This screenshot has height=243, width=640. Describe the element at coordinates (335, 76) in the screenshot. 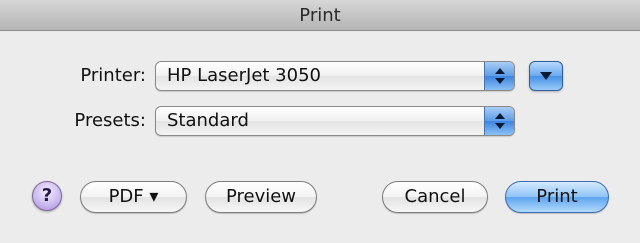

I see `printer-popup: HP LaserJet 3050` at that location.